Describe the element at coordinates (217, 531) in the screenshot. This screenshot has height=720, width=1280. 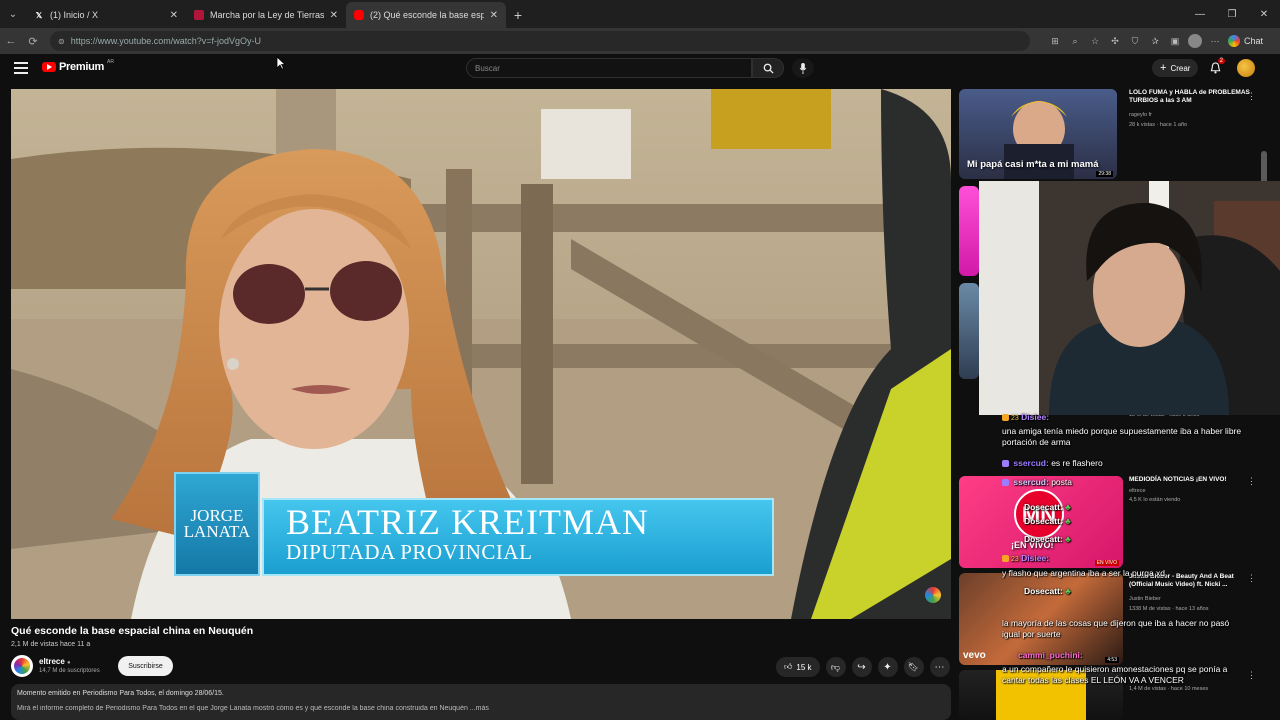
I see `brand-line-2: LANATA` at that location.